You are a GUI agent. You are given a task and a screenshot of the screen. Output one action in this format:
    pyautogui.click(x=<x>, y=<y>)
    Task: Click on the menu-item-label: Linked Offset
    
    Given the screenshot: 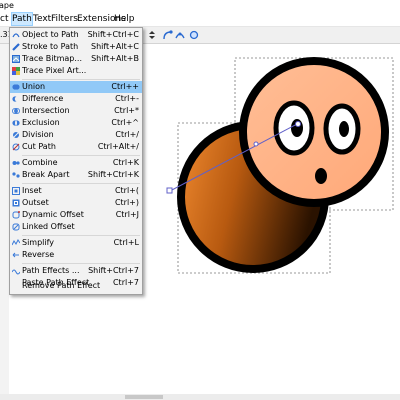 What is the action you would take?
    pyautogui.click(x=48, y=226)
    